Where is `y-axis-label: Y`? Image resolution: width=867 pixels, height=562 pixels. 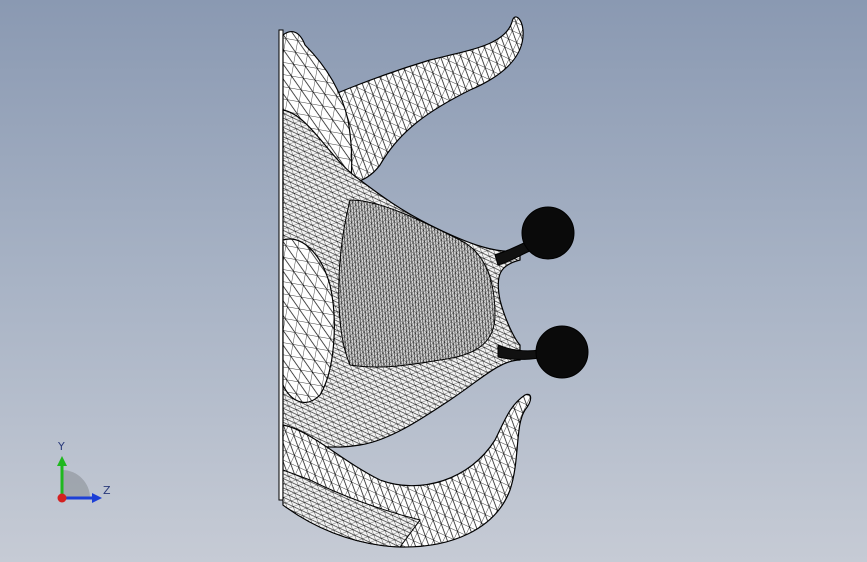
y-axis-label: Y is located at coordinates (61, 446).